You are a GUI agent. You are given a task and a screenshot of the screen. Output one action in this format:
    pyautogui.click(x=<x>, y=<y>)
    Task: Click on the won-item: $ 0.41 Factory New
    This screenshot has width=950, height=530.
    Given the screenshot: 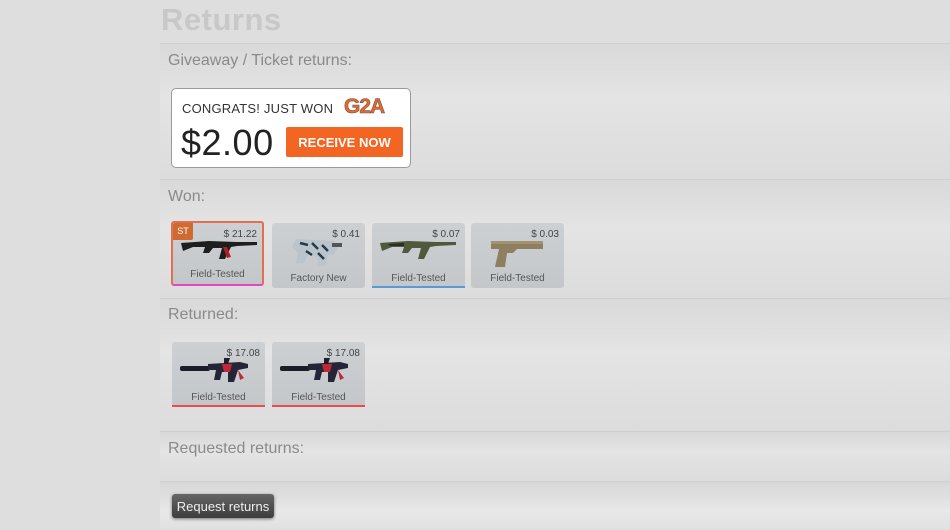 What is the action you would take?
    pyautogui.click(x=318, y=255)
    